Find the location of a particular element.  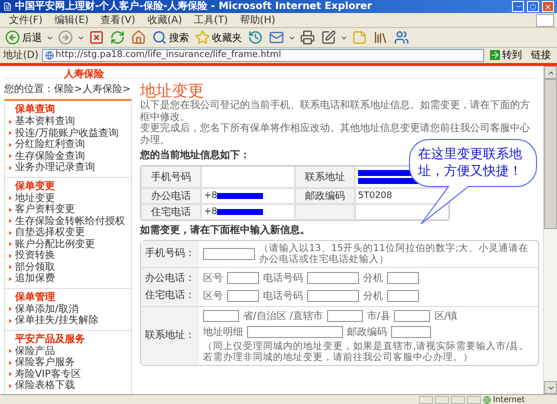

print-button is located at coordinates (307, 37).